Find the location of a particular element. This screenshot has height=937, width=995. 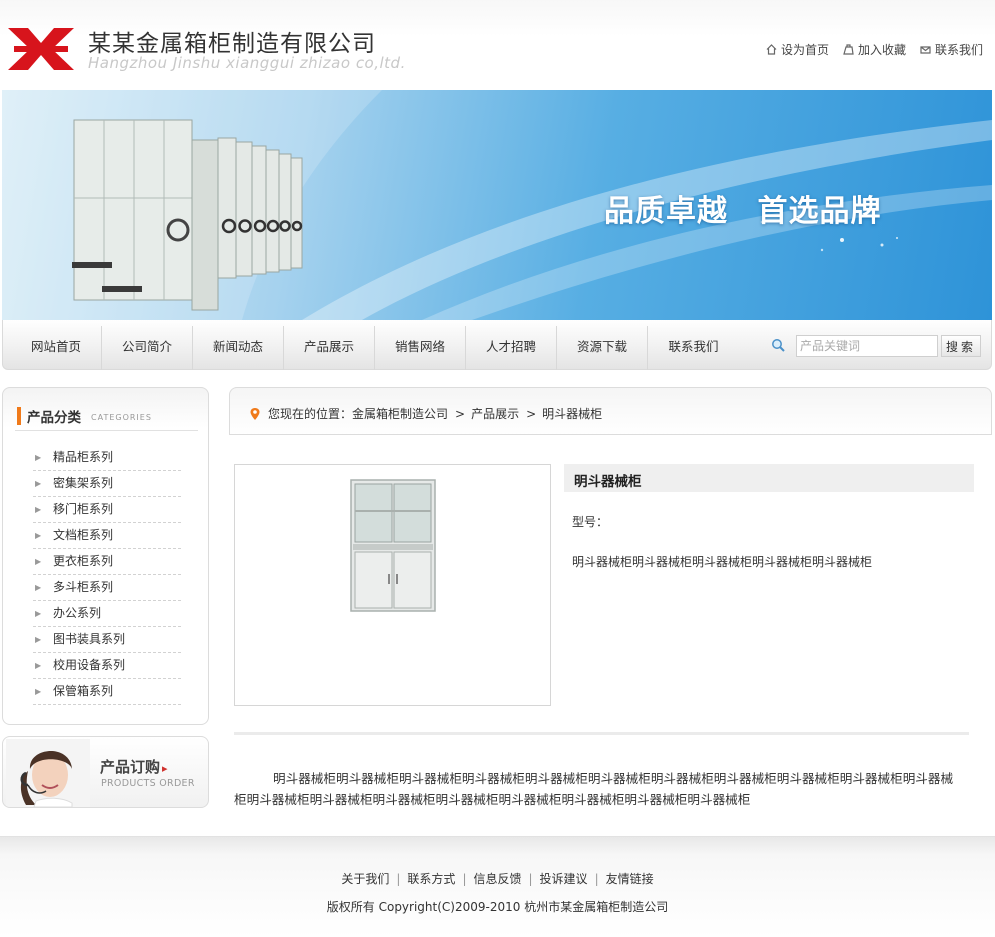

category-label: 更衣柜系列 is located at coordinates (83, 561).